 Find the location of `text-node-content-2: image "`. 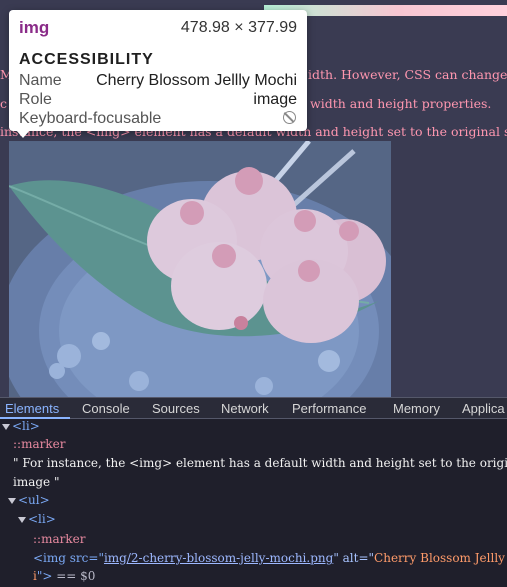

text-node-content-2: image " is located at coordinates (36, 482).